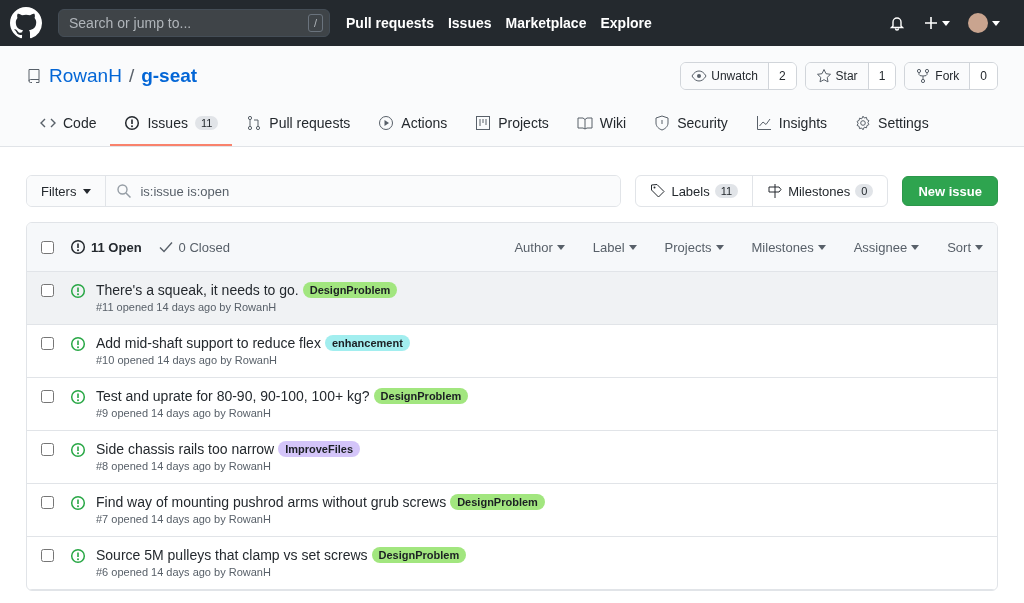  I want to click on eye-icon, so click(699, 76).